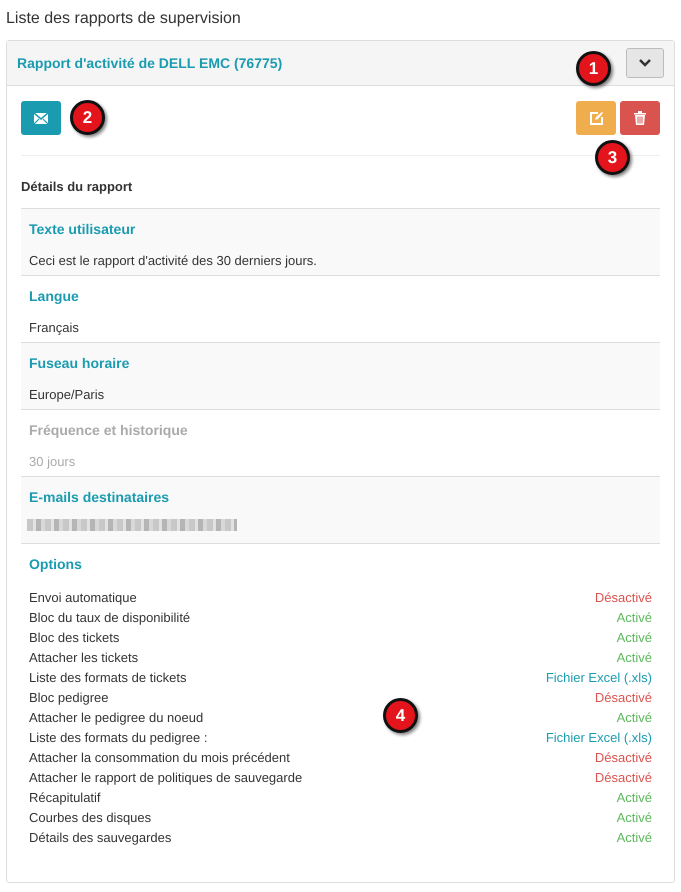 The image size is (681, 892). I want to click on envelope-icon, so click(41, 118).